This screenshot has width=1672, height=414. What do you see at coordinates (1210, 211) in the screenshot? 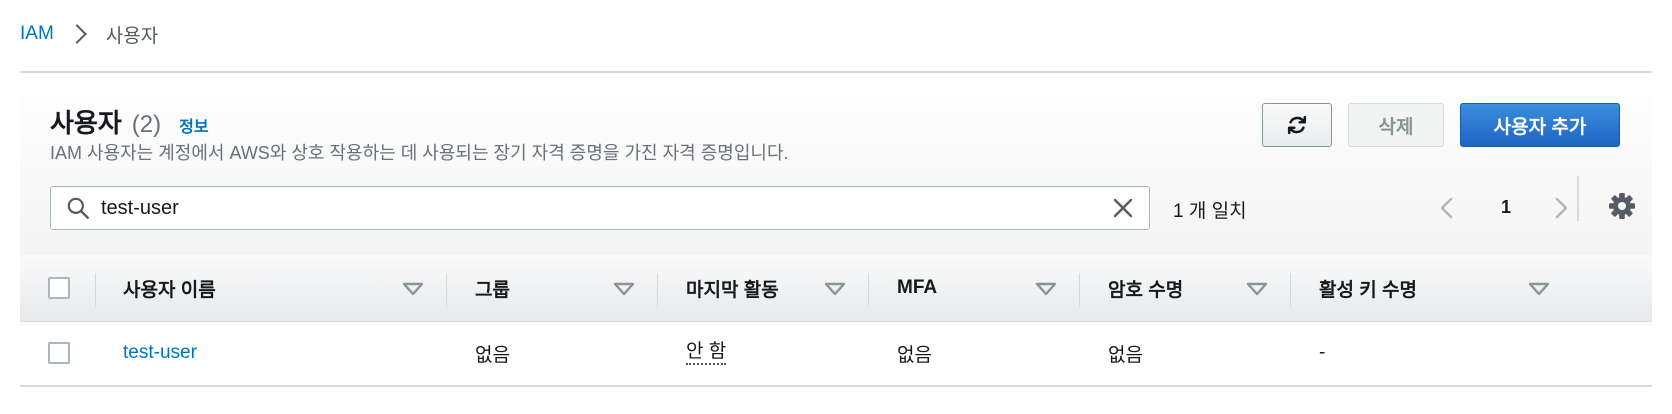
I see `match-count: 1 개 일치` at bounding box center [1210, 211].